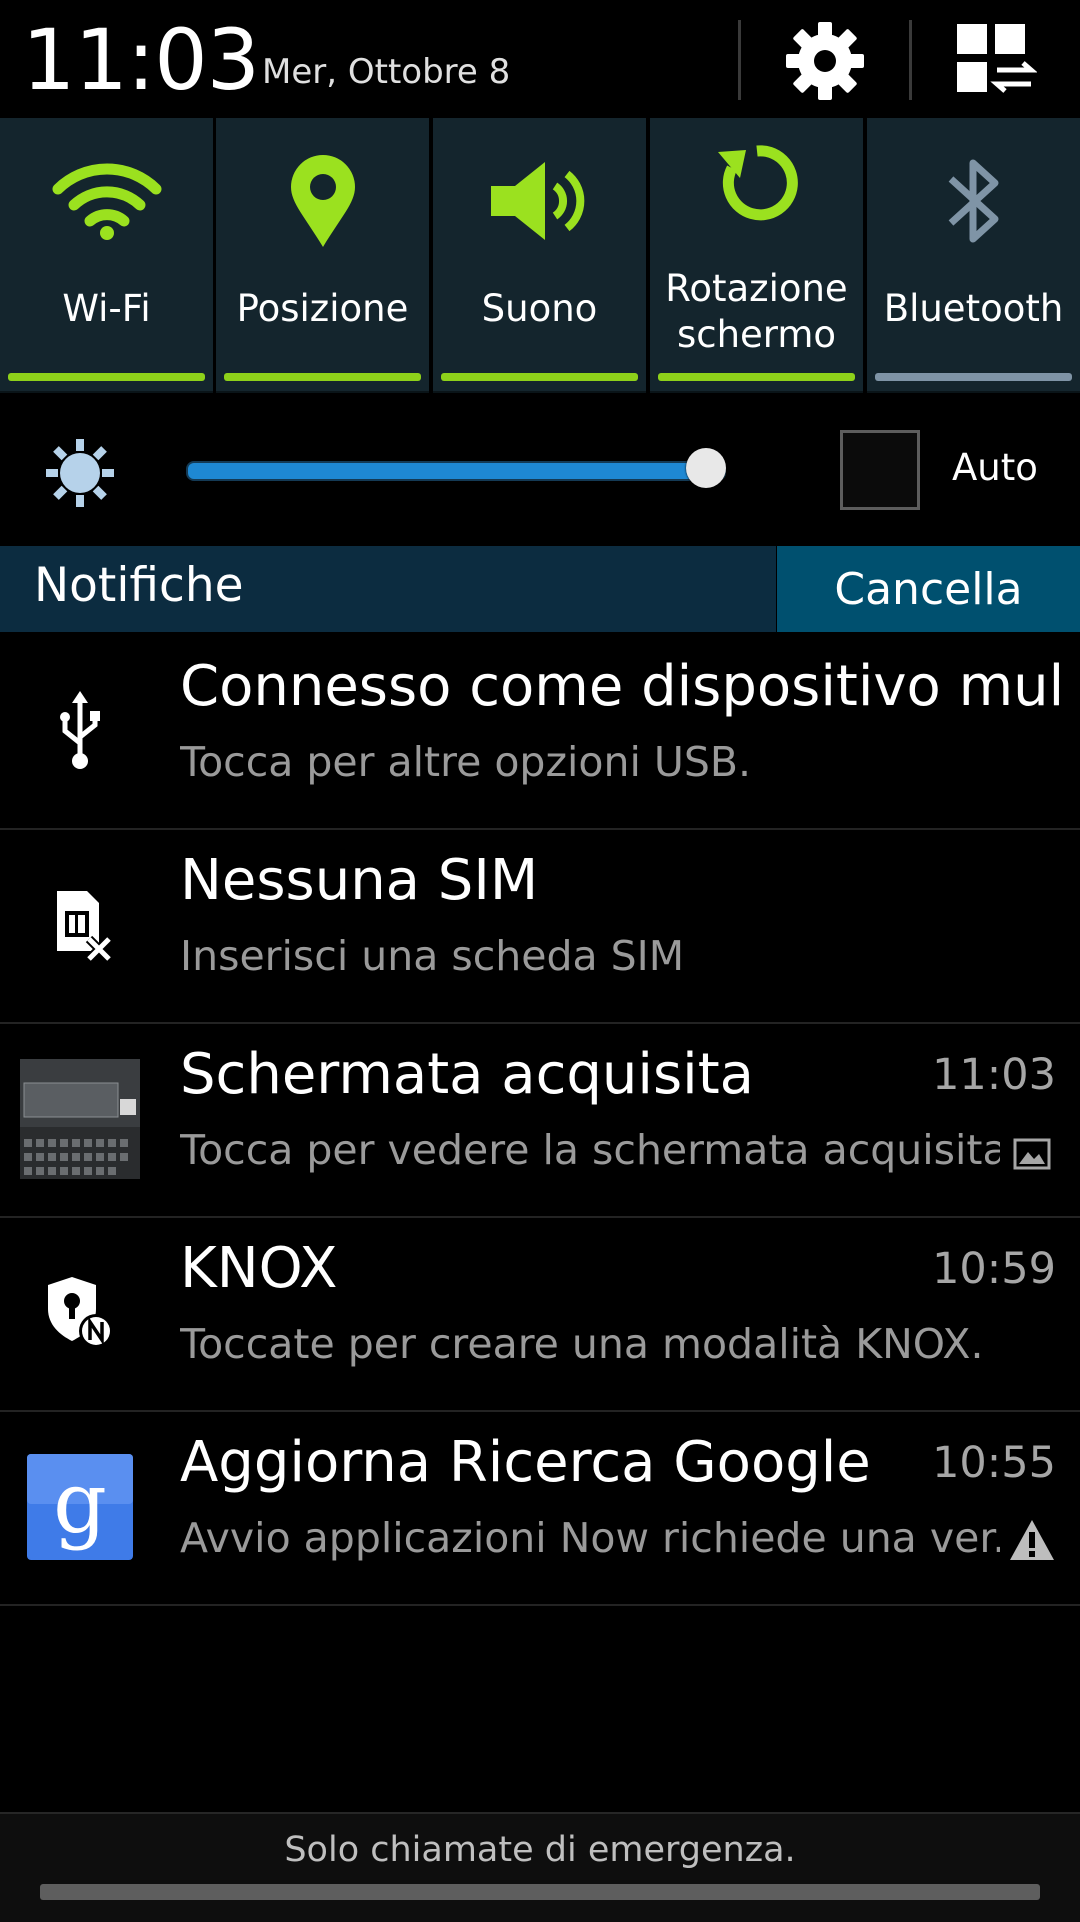 The image size is (1080, 1922). Describe the element at coordinates (539, 308) in the screenshot. I see `tile-label: Suono` at that location.